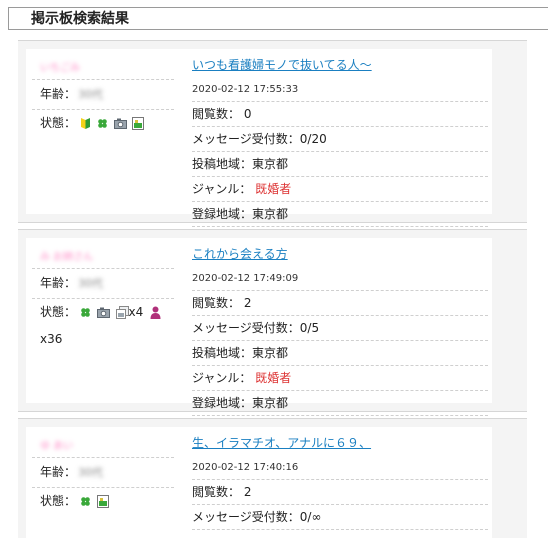 The height and width of the screenshot is (538, 550). I want to click on post-datetime: 2020-02-12 17:55:33, so click(340, 90).